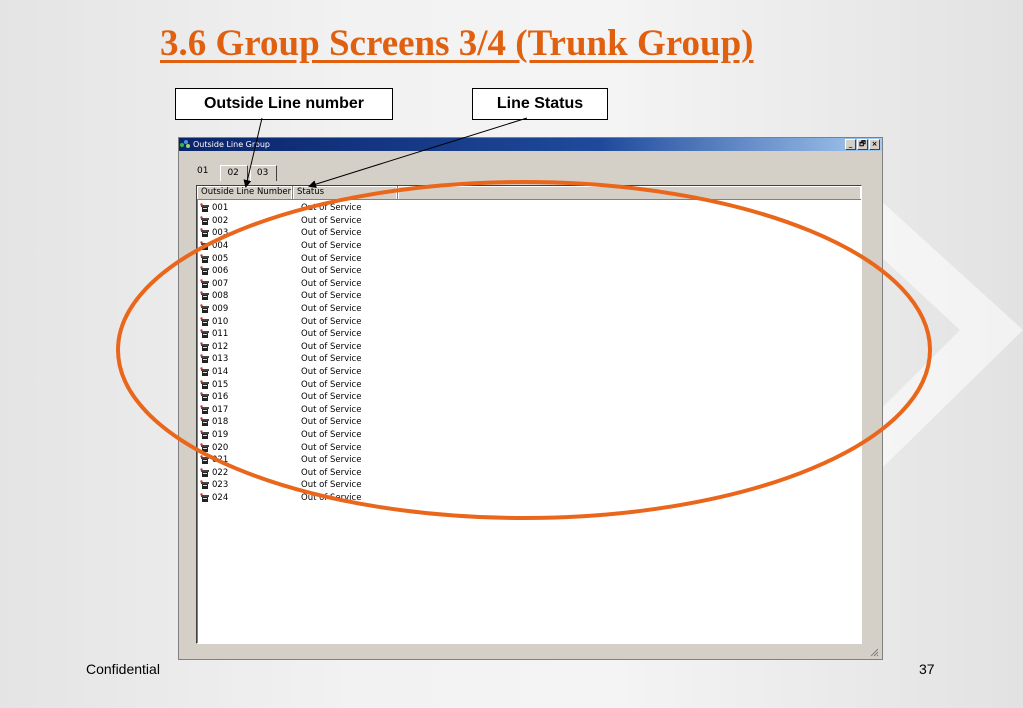 The image size is (1023, 708). Describe the element at coordinates (529, 258) in the screenshot. I see `table-row: 005 Out of Service` at that location.